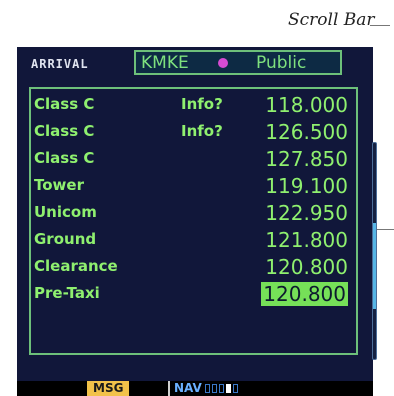  What do you see at coordinates (193, 268) in the screenshot?
I see `frequency-row: Clearance 120.800` at bounding box center [193, 268].